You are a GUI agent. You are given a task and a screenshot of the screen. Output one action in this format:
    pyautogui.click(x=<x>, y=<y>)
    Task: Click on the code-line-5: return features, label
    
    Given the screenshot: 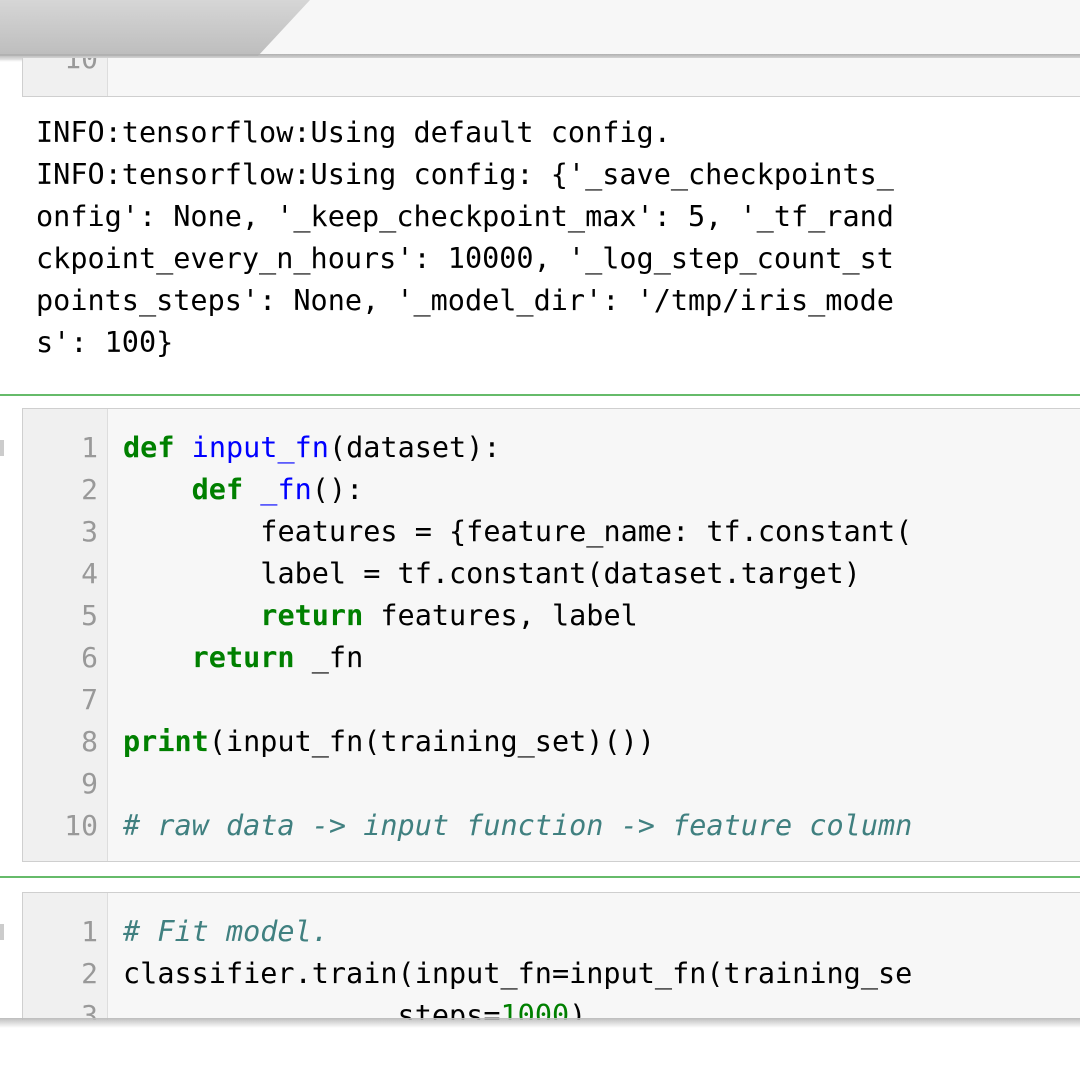 What is the action you would take?
    pyautogui.click(x=380, y=616)
    